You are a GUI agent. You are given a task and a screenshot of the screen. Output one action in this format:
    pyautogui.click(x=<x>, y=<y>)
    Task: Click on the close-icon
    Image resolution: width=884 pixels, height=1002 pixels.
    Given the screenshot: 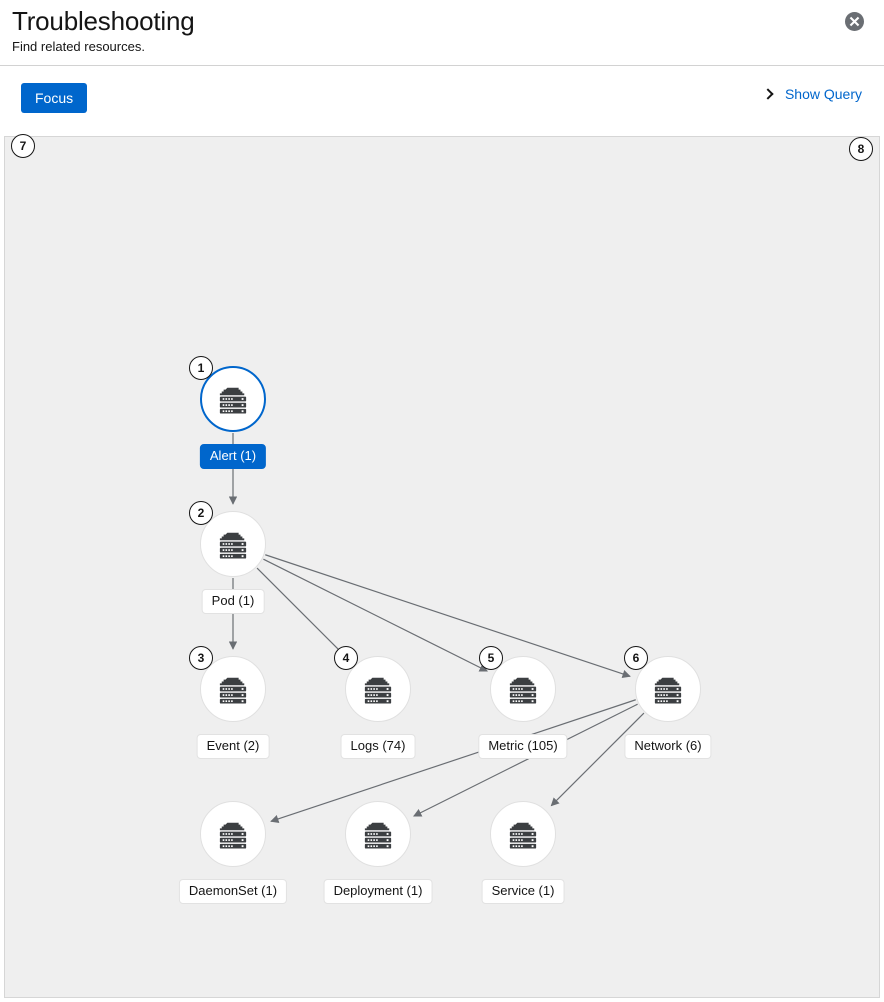 What is the action you would take?
    pyautogui.click(x=854, y=21)
    